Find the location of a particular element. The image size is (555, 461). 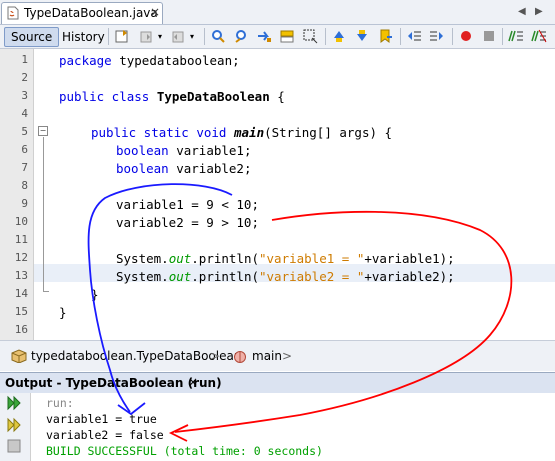

shift-left-icon is located at coordinates (414, 36).